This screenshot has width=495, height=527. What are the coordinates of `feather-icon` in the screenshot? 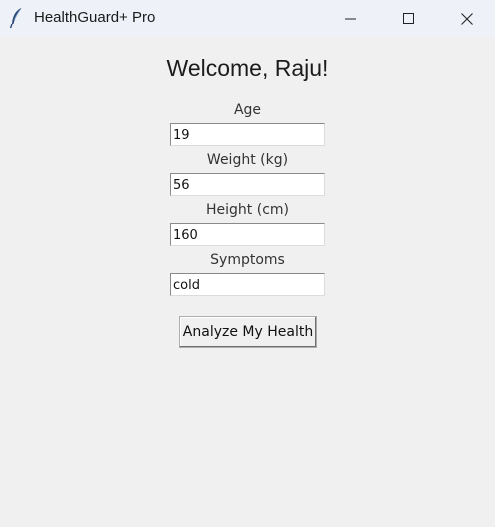 It's located at (15, 18).